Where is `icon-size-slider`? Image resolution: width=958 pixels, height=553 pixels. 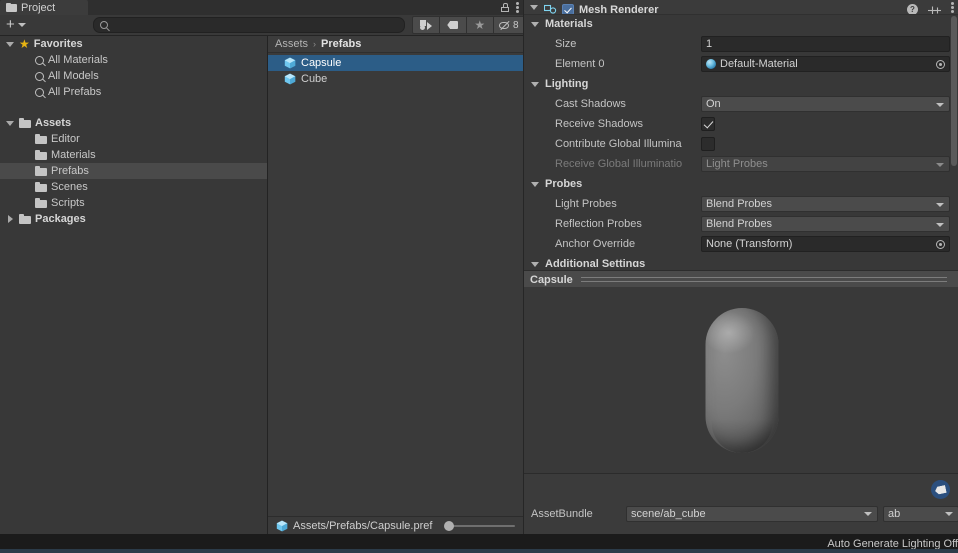 icon-size-slider is located at coordinates (479, 526).